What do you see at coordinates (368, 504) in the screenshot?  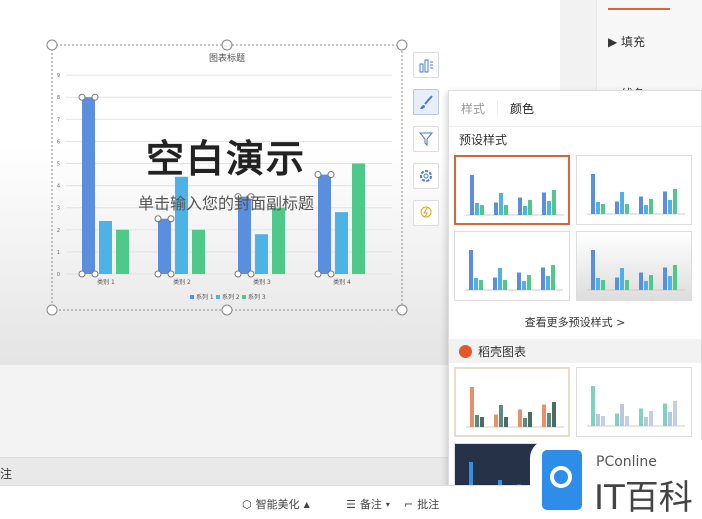 I see `notes-button: ☰ 备注 ▾` at bounding box center [368, 504].